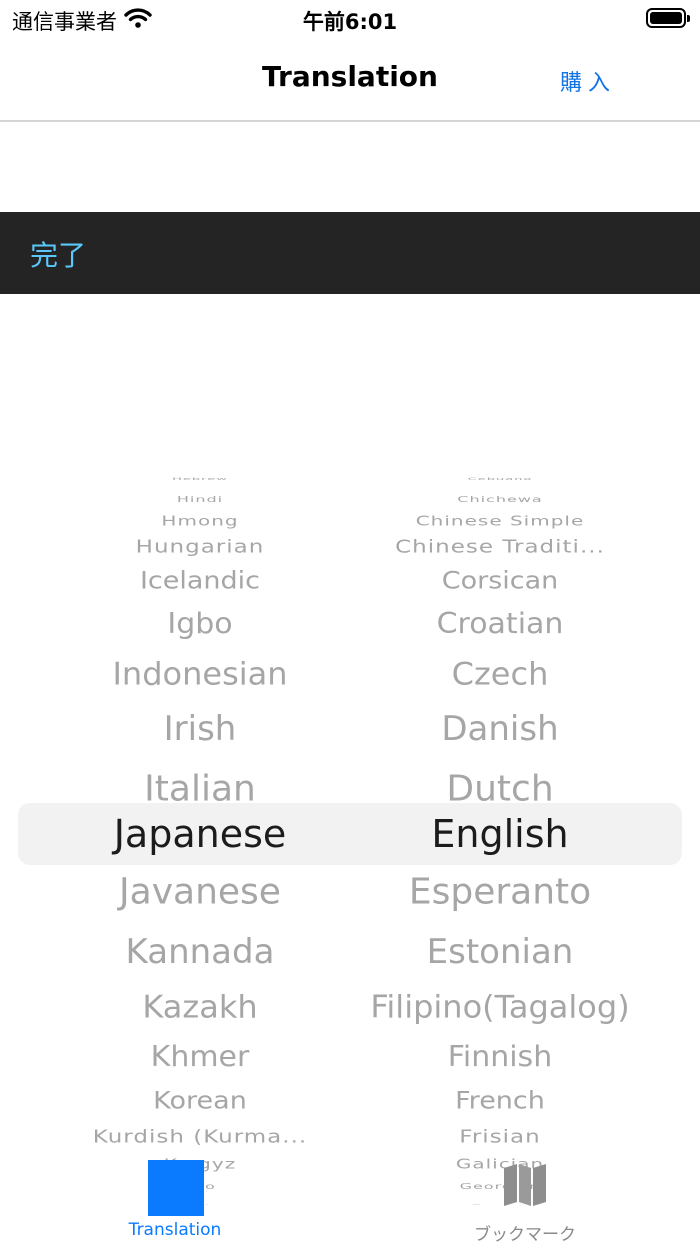 The width and height of the screenshot is (700, 1245). What do you see at coordinates (500, 580) in the screenshot?
I see `target-language-option: Corsican` at bounding box center [500, 580].